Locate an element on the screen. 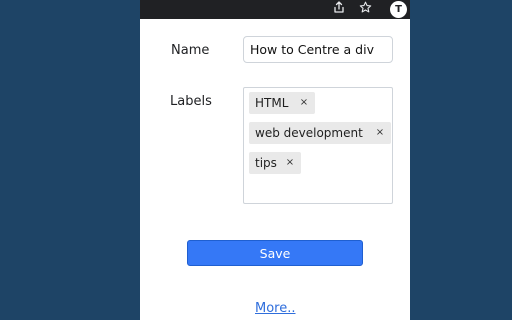 The image size is (512, 320). name-label: Name is located at coordinates (190, 50).